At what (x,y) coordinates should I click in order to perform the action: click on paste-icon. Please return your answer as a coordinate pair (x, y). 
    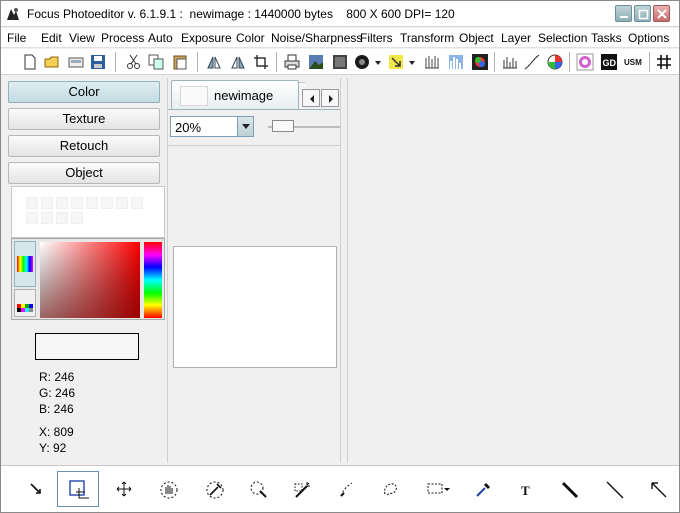
    Looking at the image, I should click on (180, 62).